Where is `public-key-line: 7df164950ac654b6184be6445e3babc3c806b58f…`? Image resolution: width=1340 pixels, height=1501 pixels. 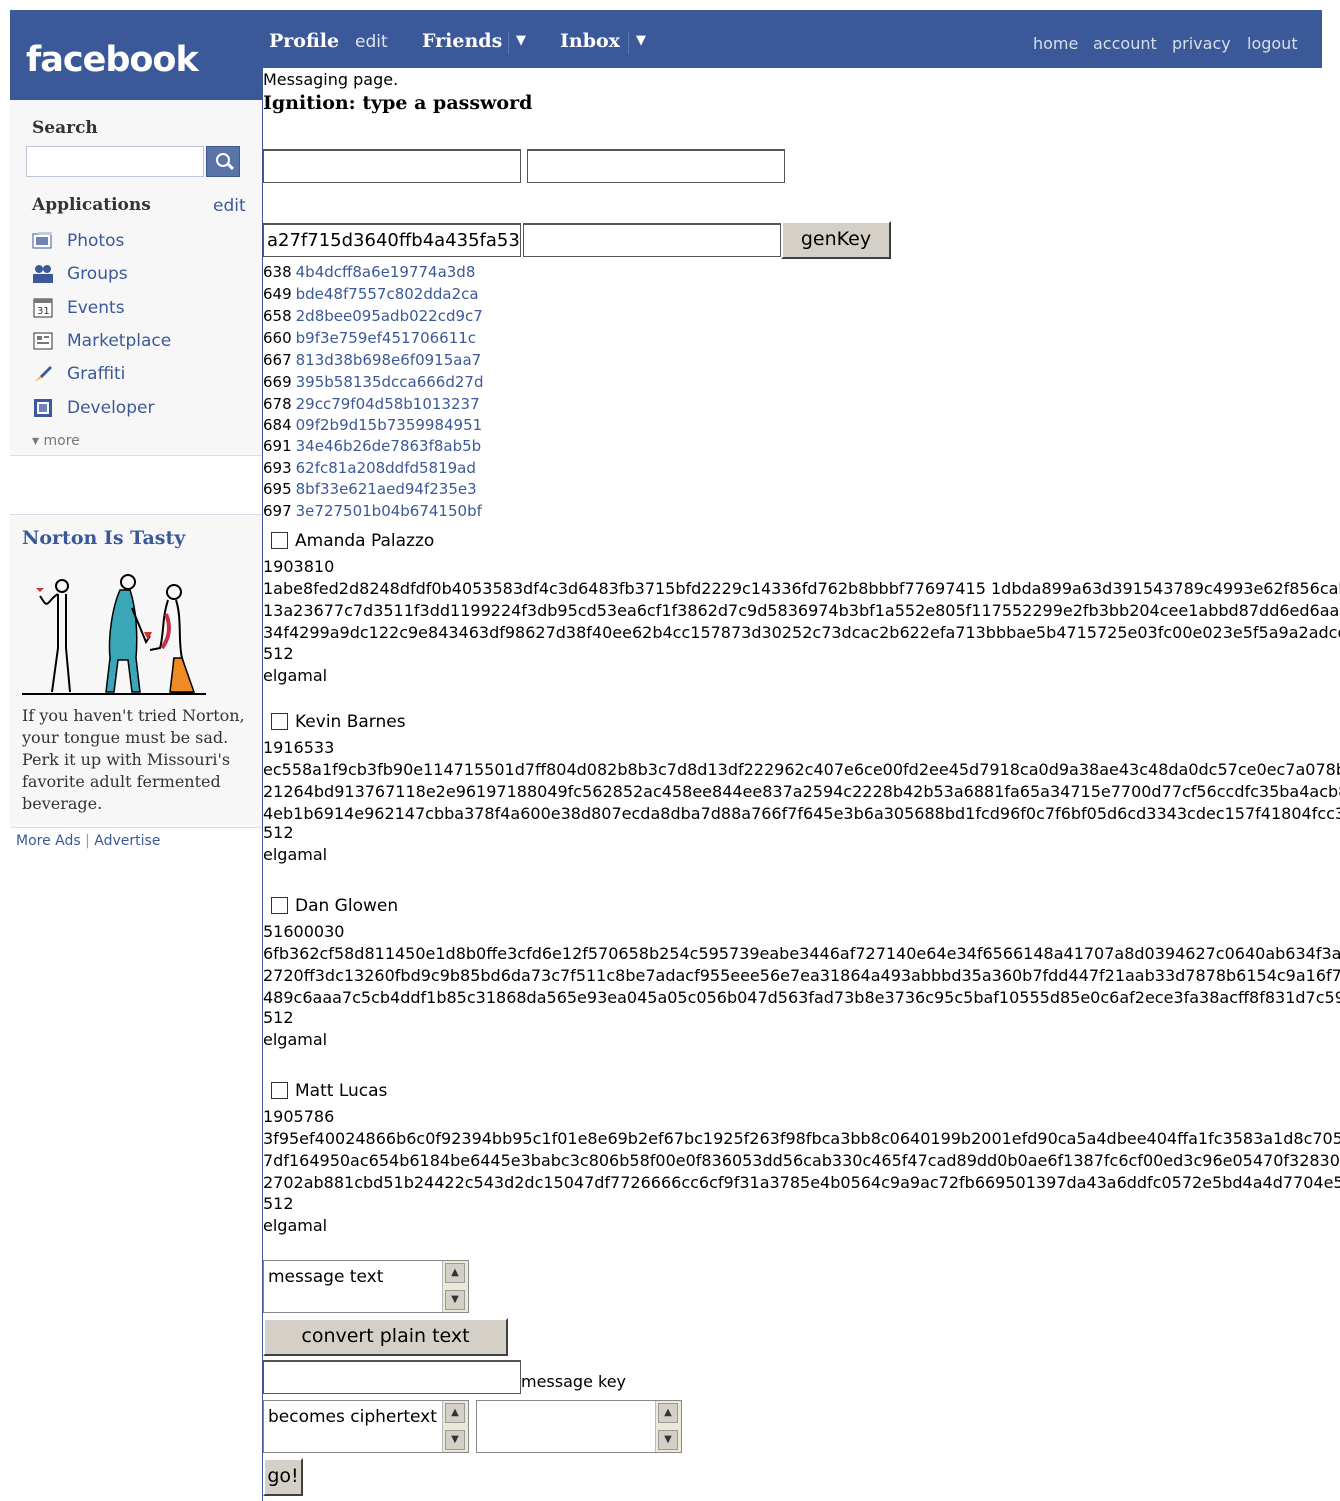 public-key-line: 7df164950ac654b6184be6445e3babc3c806b58f… is located at coordinates (801, 1160).